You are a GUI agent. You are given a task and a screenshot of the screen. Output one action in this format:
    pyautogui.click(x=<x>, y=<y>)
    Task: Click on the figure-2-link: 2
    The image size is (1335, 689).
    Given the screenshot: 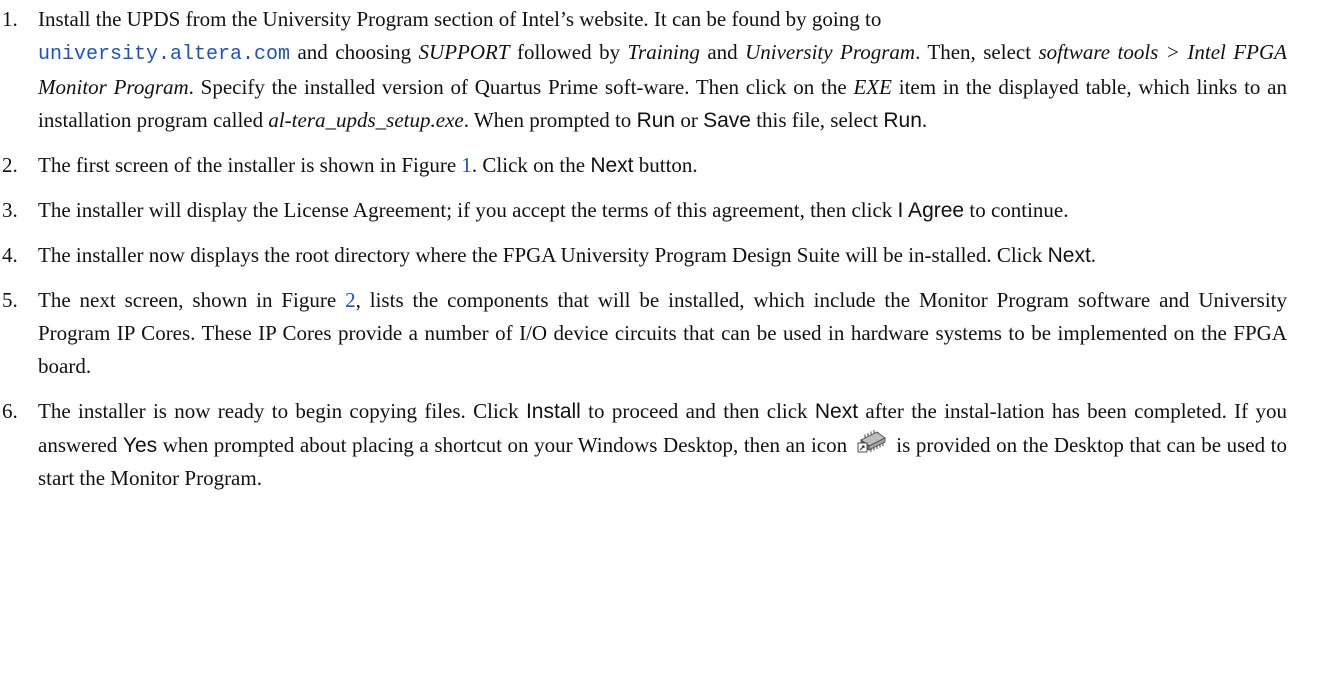 What is the action you would take?
    pyautogui.click(x=350, y=300)
    